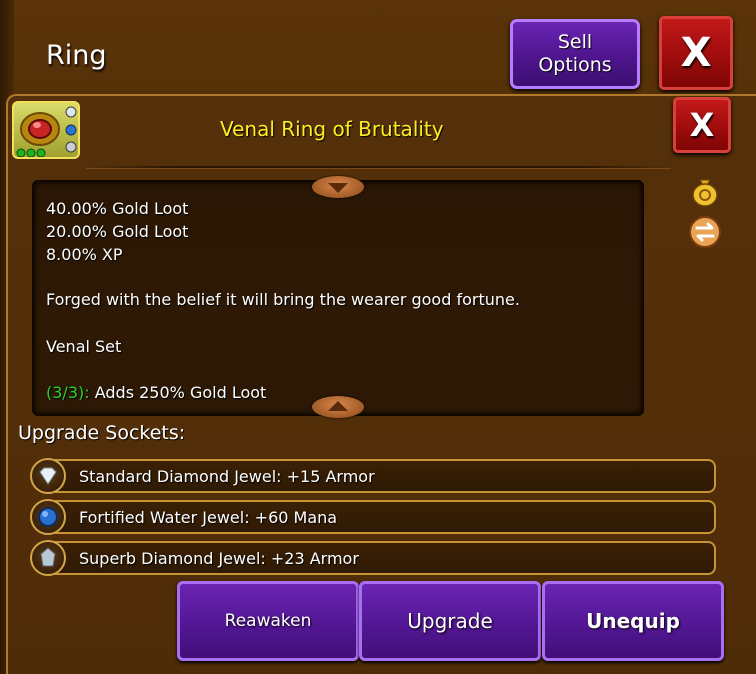 The height and width of the screenshot is (674, 756). I want to click on sell-options-button: Sell Options, so click(575, 54).